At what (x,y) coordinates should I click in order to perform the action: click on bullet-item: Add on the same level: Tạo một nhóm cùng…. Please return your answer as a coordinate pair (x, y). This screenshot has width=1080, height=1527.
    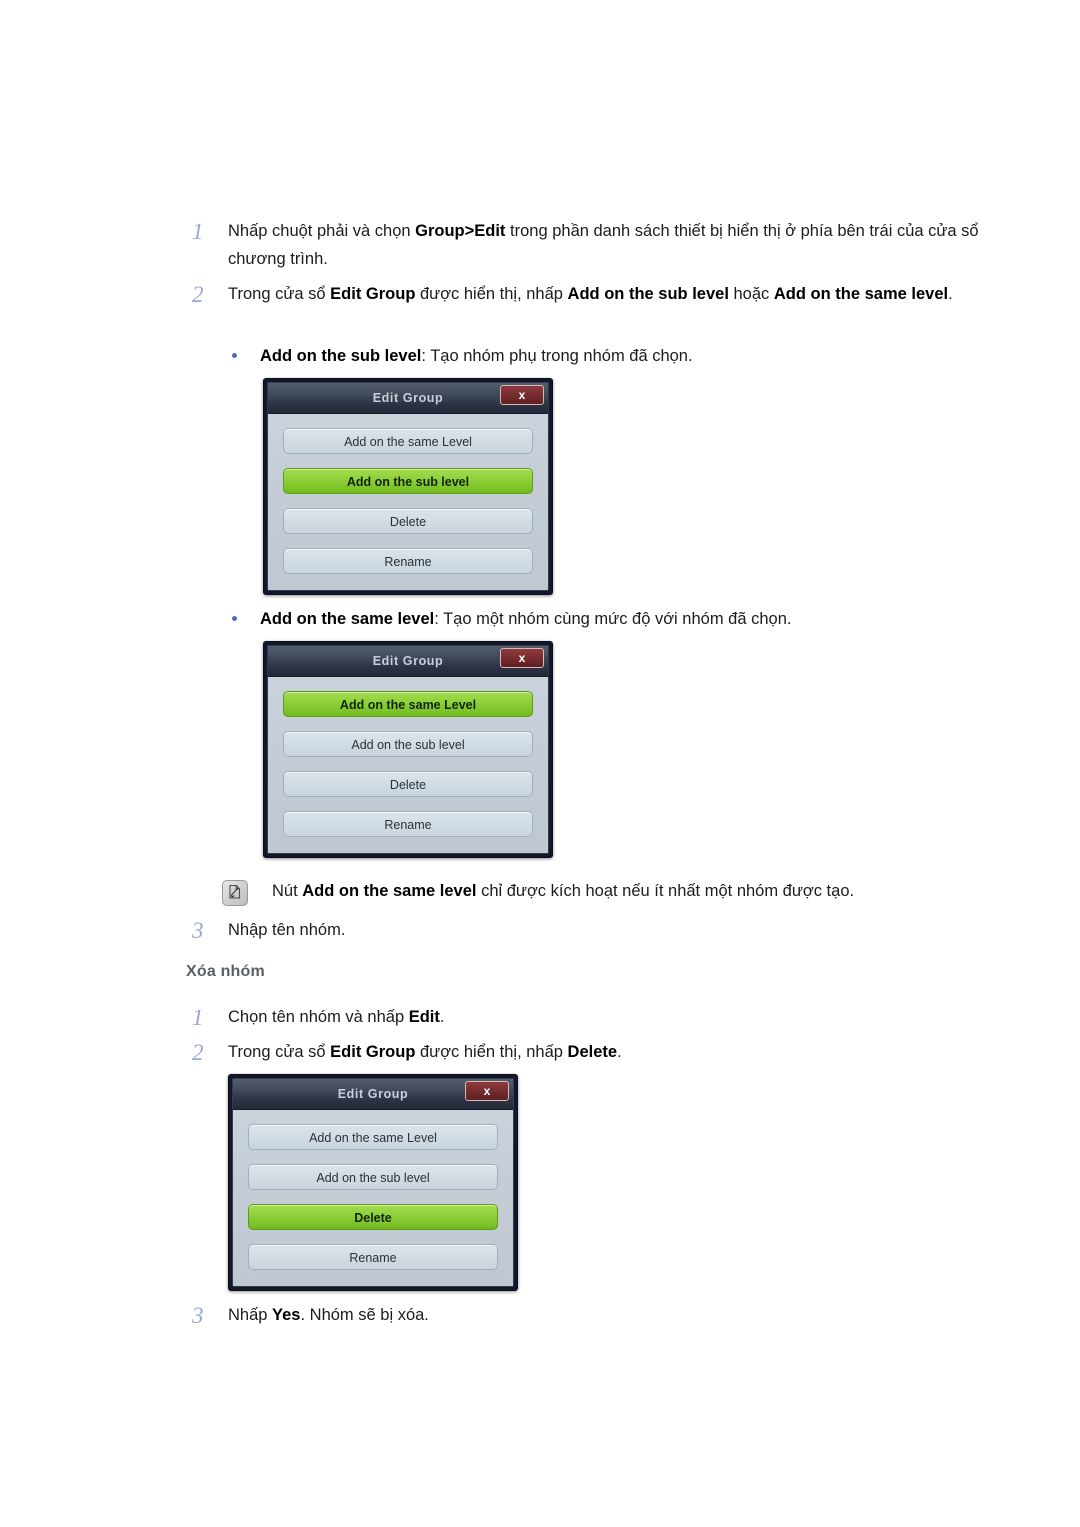
    Looking at the image, I should click on (602, 619).